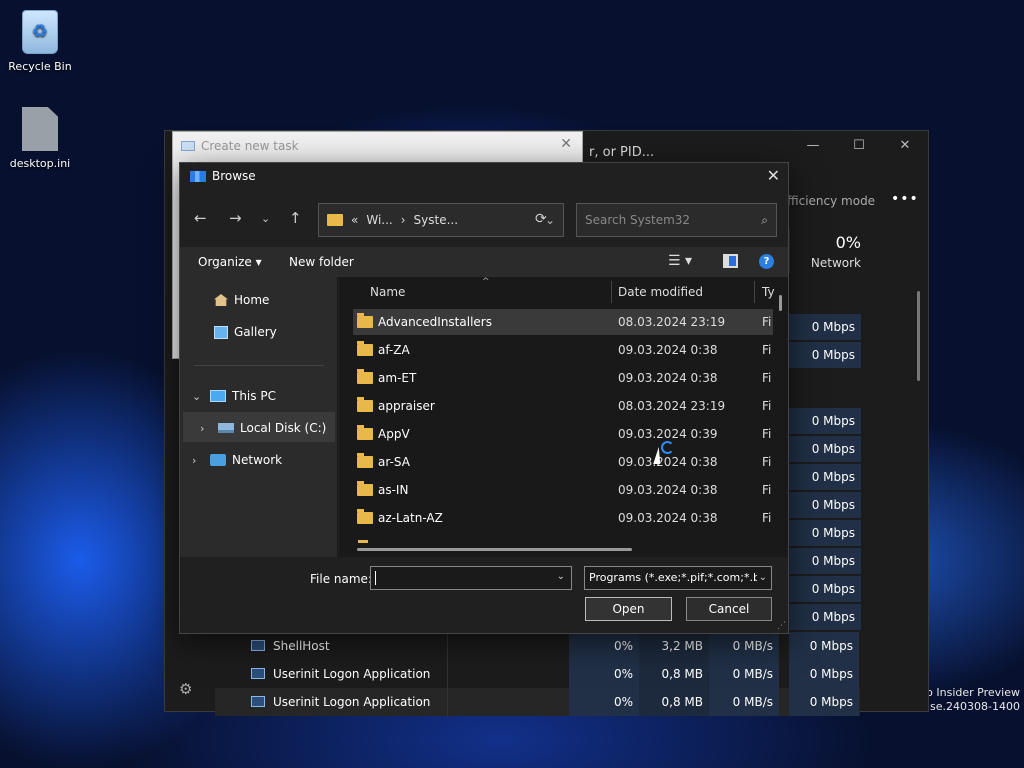 Image resolution: width=1024 pixels, height=768 pixels. Describe the element at coordinates (185, 689) in the screenshot. I see `settings-gear-icon: ⚙` at that location.